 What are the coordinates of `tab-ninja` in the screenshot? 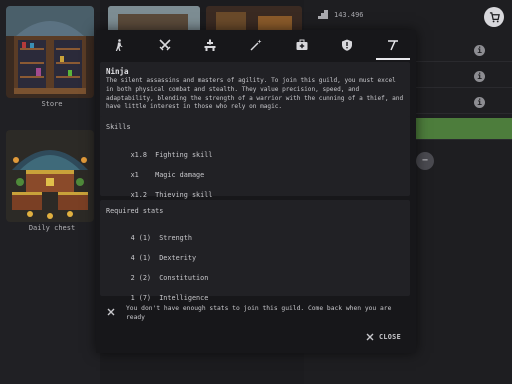 It's located at (393, 45).